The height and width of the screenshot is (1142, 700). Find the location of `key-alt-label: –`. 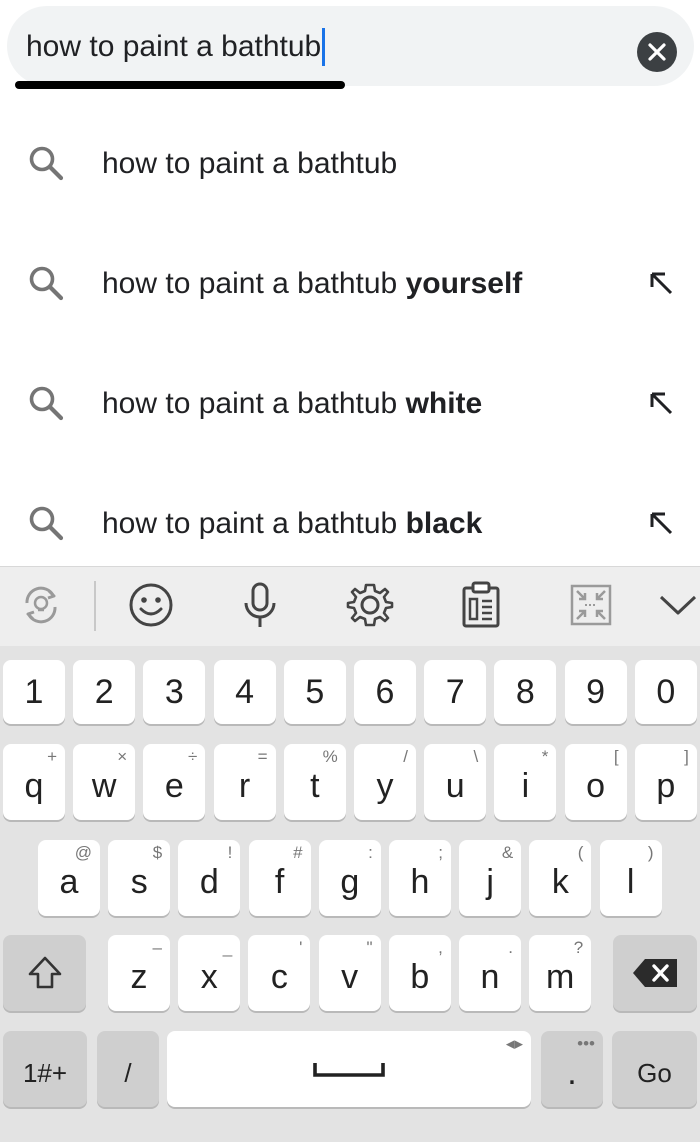

key-alt-label: – is located at coordinates (157, 947).